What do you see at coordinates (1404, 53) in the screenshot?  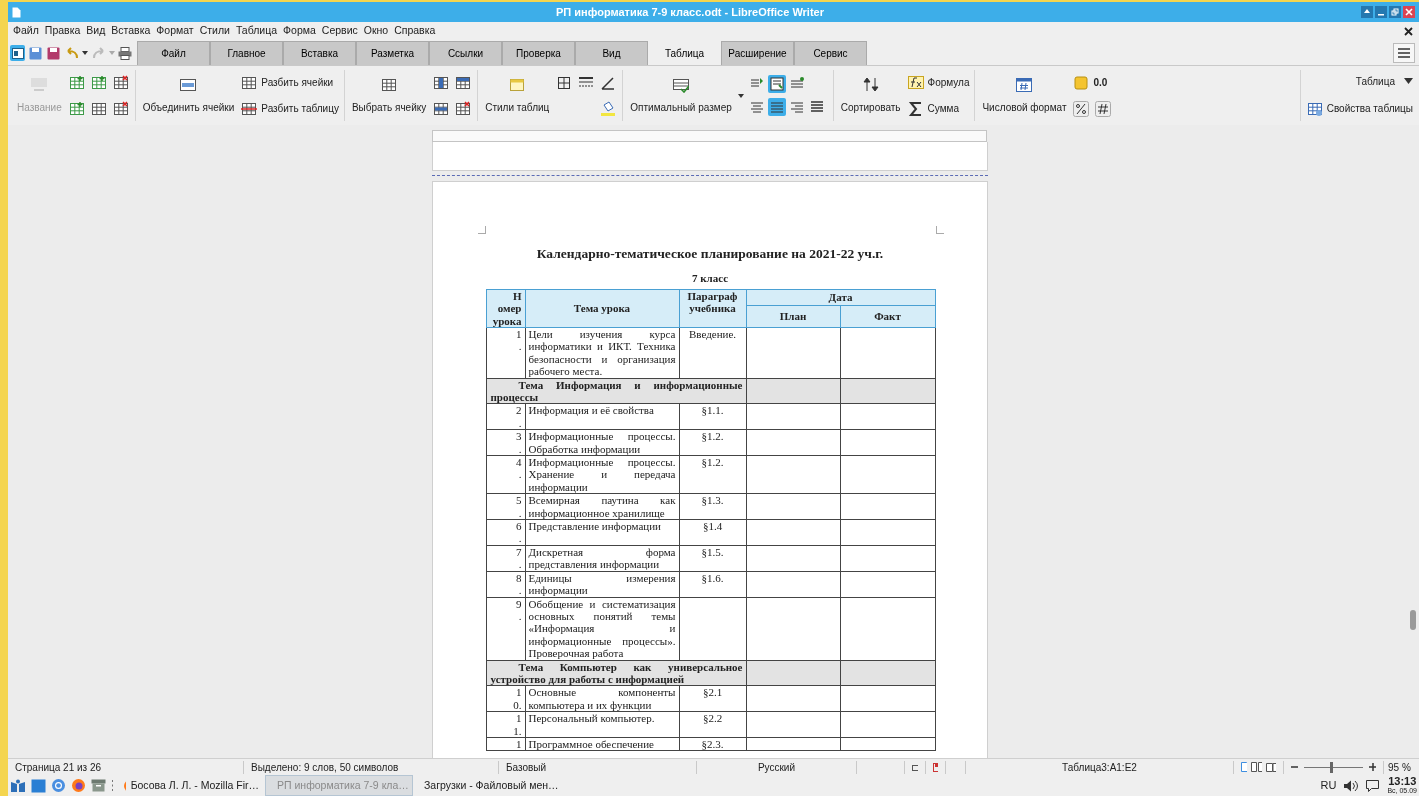 I see `menu-icon` at bounding box center [1404, 53].